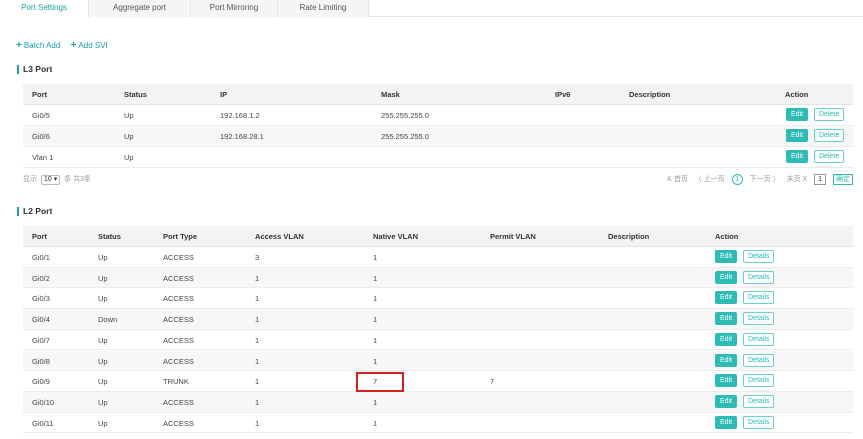 The image size is (863, 439). What do you see at coordinates (438, 423) in the screenshot?
I see `table-row: Gi0/11 Up ACCESS 1 1 Edit Details` at bounding box center [438, 423].